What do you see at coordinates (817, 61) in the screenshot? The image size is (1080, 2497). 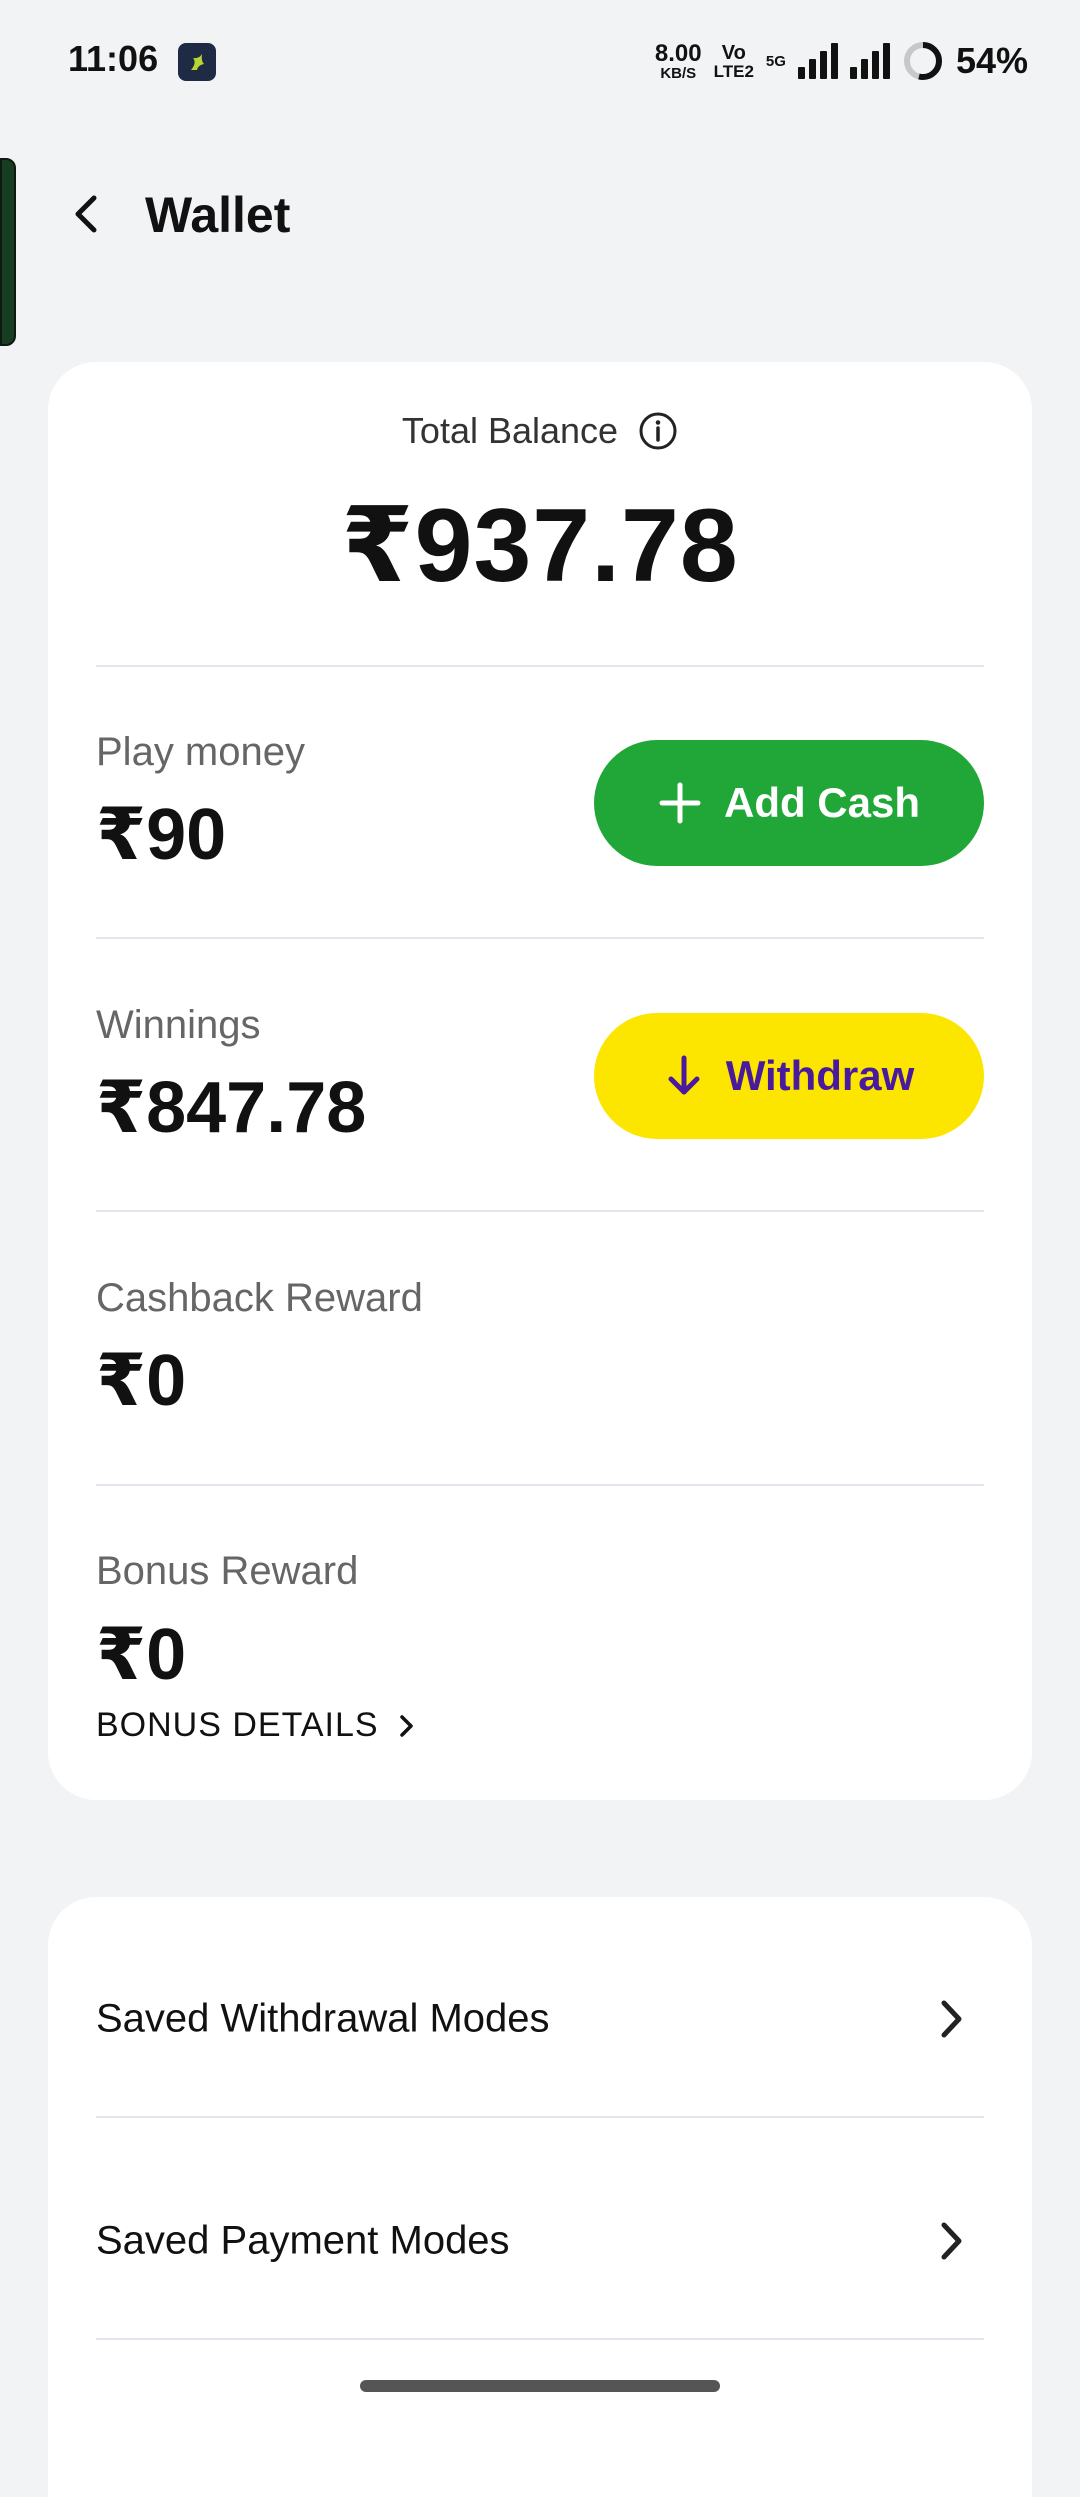 I see `signal-strength-icon` at bounding box center [817, 61].